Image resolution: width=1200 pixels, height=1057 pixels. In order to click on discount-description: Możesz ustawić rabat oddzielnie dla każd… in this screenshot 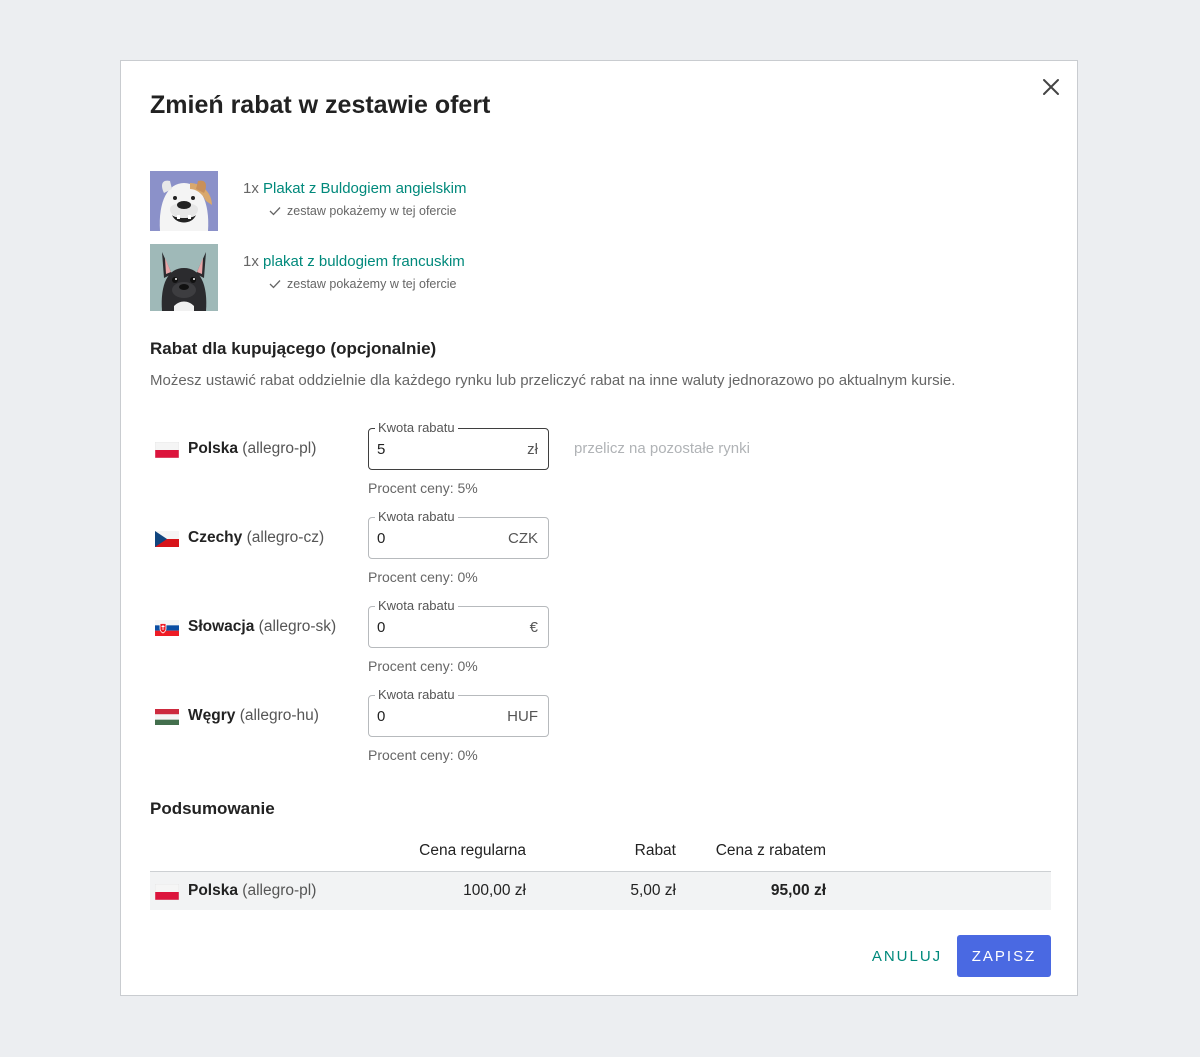, I will do `click(553, 380)`.